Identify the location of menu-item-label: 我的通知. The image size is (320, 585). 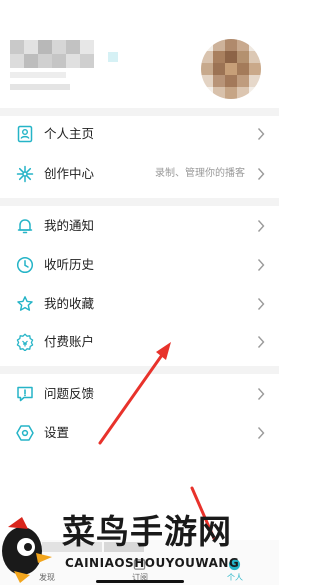
(69, 225).